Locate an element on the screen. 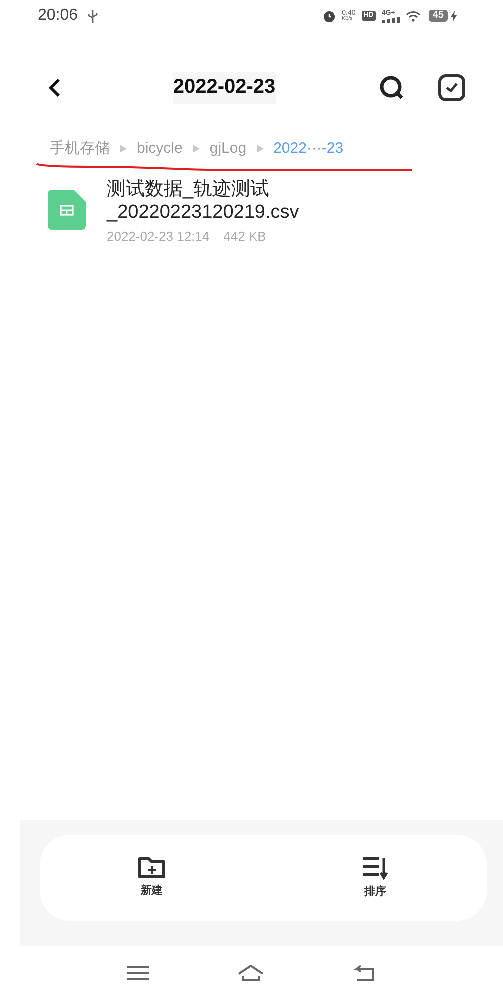 The image size is (503, 999). sort-icon is located at coordinates (375, 868).